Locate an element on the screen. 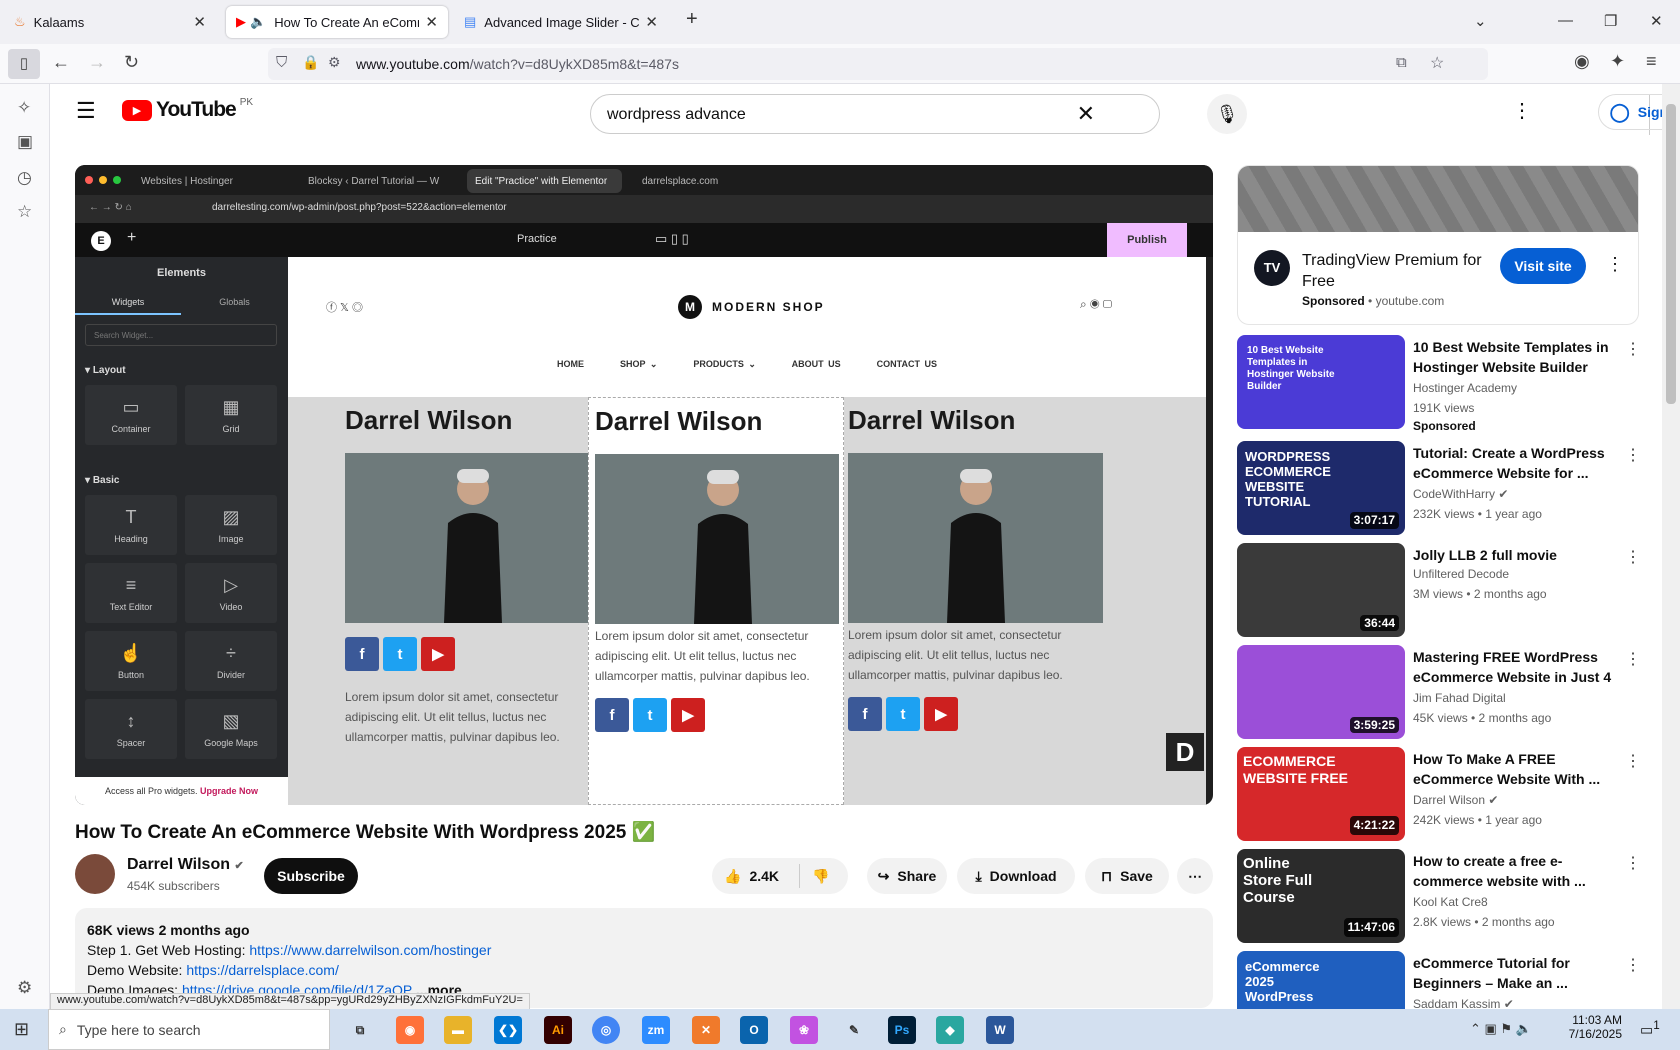 The width and height of the screenshot is (1680, 1050). ad-title: TradingView Premium for Free is located at coordinates (1397, 271).